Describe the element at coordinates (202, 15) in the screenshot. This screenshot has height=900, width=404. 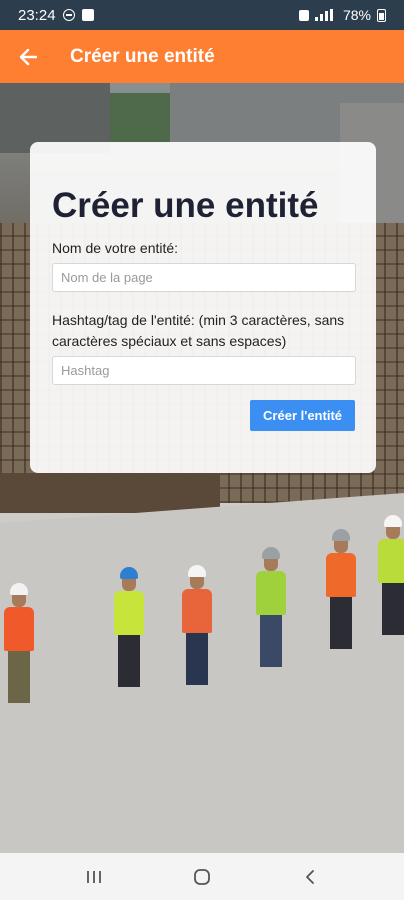
I see `status-bar: 23:24 78%` at that location.